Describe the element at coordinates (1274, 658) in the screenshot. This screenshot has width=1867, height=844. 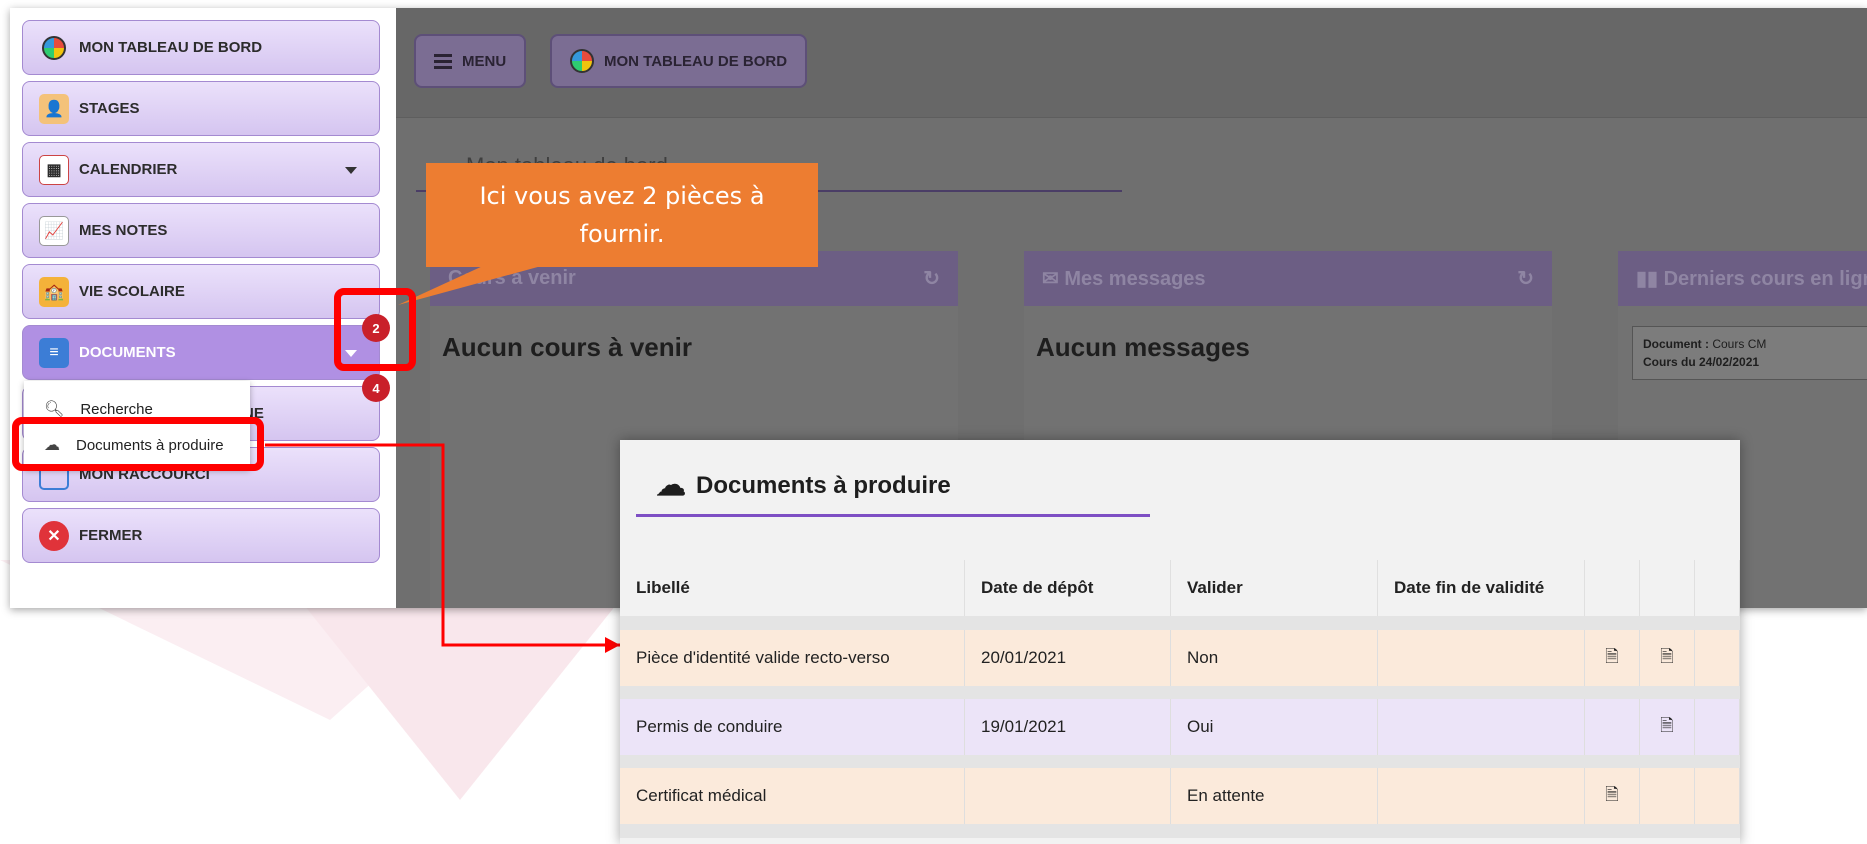
I see `cell-valider: Non` at that location.